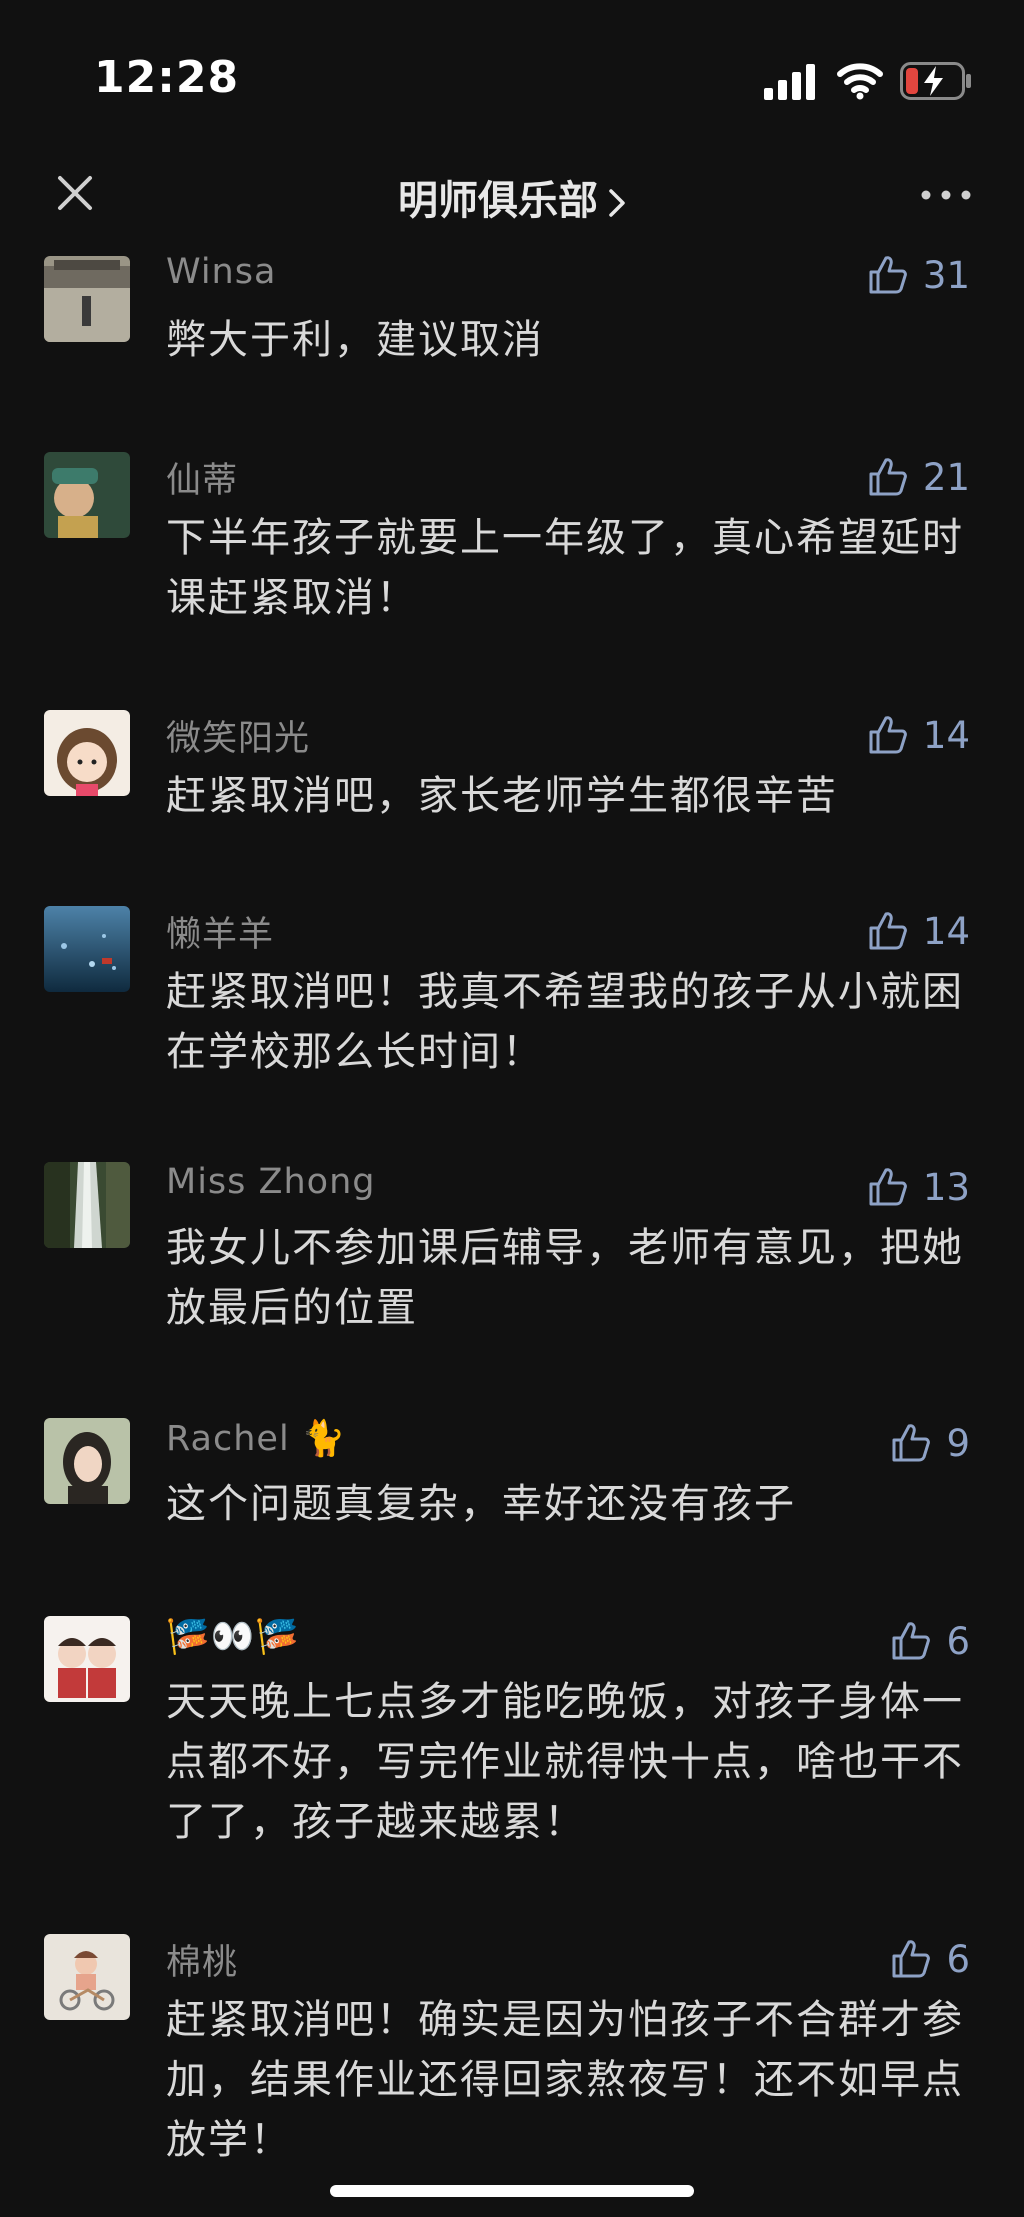  I want to click on battery-icon, so click(935, 81).